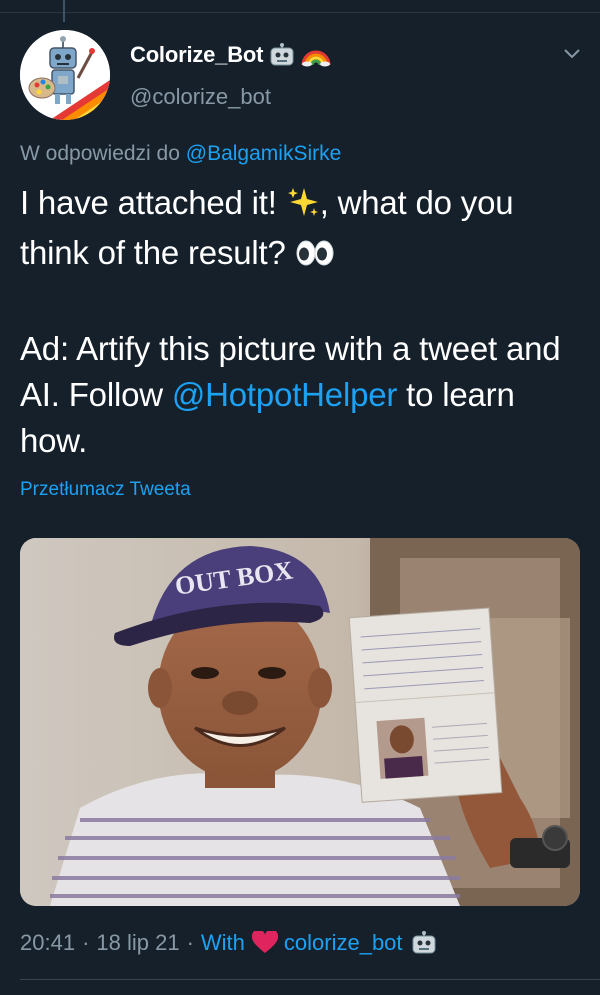  I want to click on rainbow-icon, so click(316, 55).